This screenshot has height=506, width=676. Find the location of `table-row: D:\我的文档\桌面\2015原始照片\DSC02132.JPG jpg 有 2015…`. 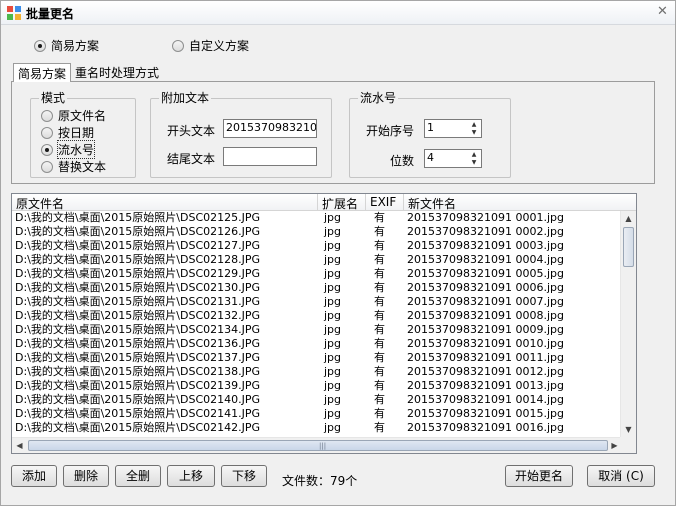

table-row: D:\我的文档\桌面\2015原始照片\DSC02132.JPG jpg 有 2015… is located at coordinates (324, 316).